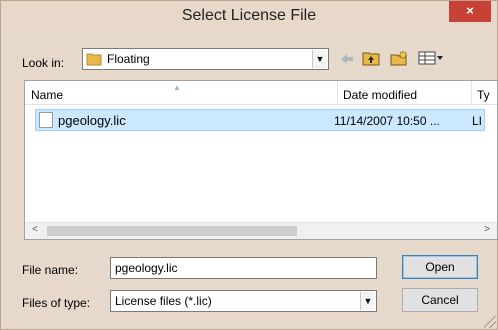  Describe the element at coordinates (177, 87) in the screenshot. I see `sort-ascending-icon: ▲` at that location.